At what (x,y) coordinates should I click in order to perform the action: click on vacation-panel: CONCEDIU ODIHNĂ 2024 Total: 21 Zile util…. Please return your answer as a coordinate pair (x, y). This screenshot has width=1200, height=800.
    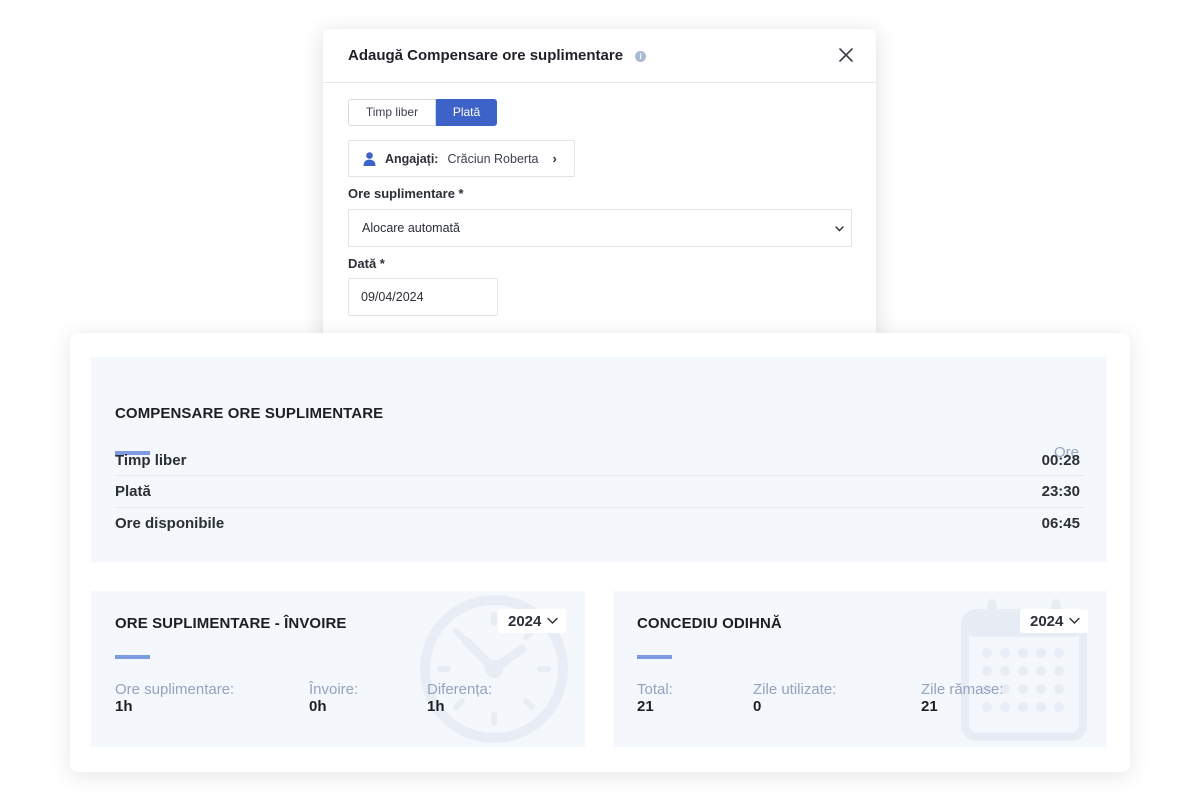
    Looking at the image, I should click on (860, 669).